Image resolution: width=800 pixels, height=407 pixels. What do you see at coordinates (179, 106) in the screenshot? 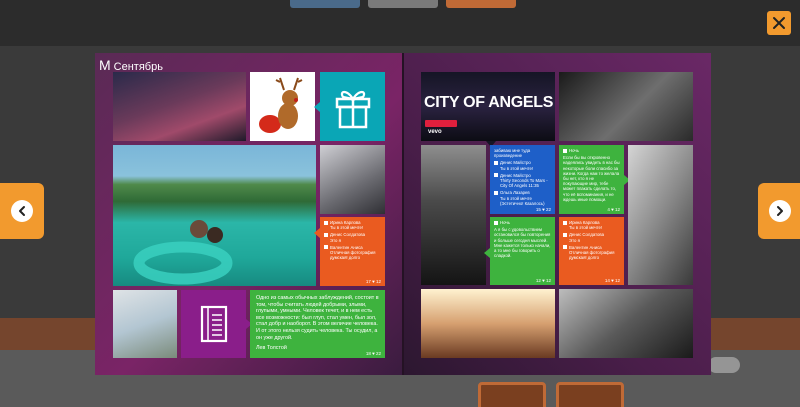
I see `photo-party` at bounding box center [179, 106].